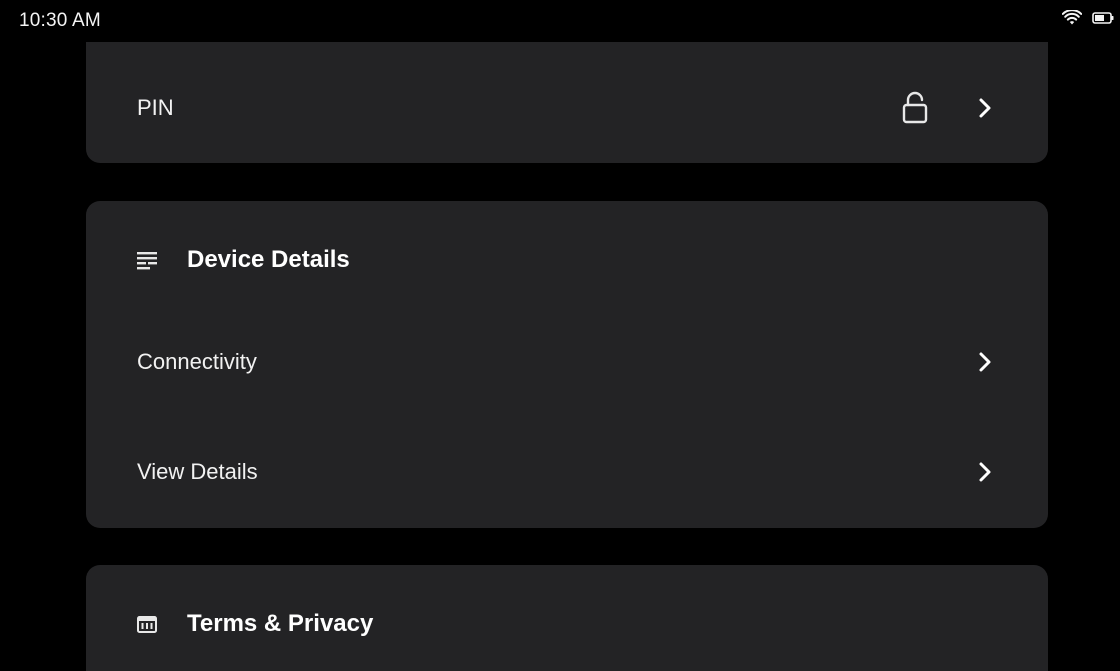 The height and width of the screenshot is (671, 1120). I want to click on status-icons, so click(1088, 18).